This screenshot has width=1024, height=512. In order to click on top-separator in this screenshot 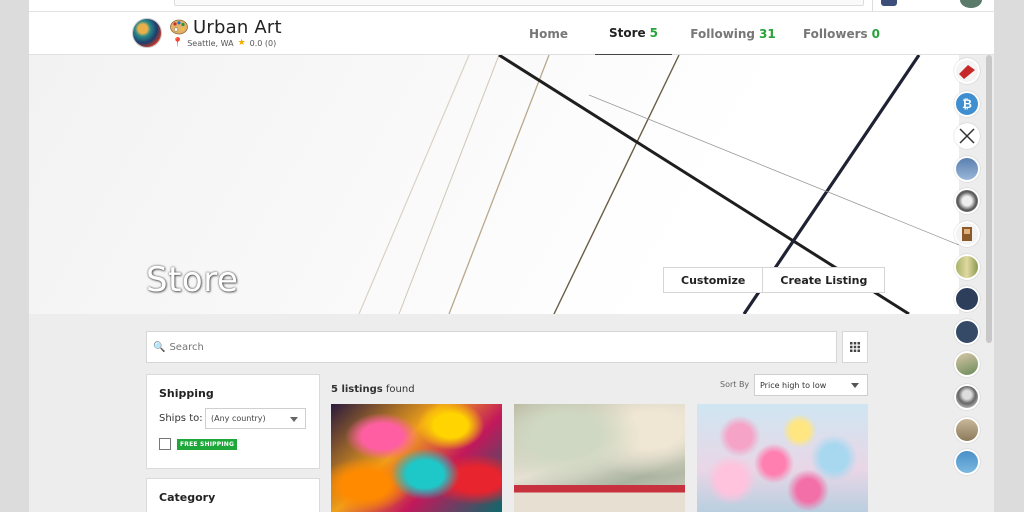, I will do `click(872, 6)`.